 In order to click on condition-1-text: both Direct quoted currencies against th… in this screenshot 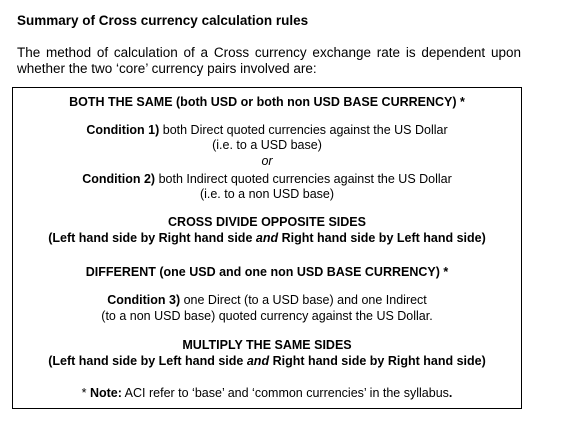, I will do `click(303, 130)`.